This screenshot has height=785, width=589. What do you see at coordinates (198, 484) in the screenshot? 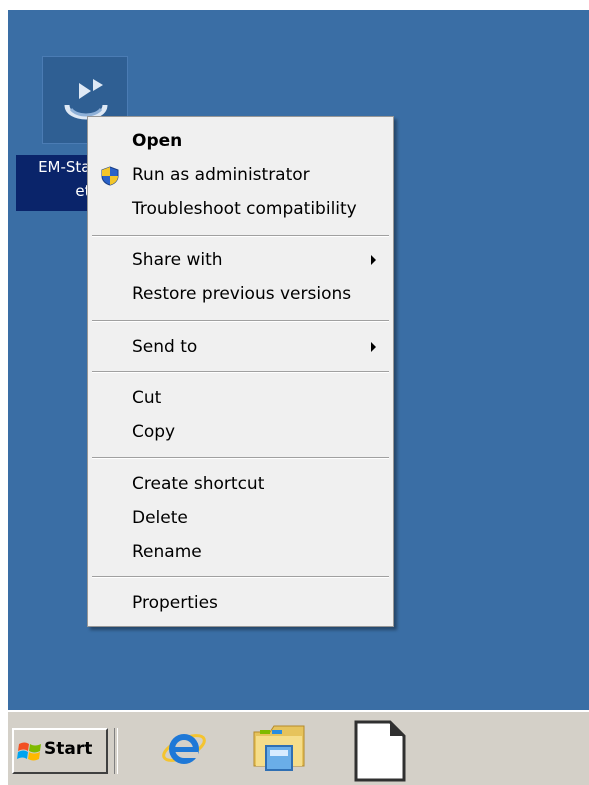
I see `menu-item-label: Create shortcut` at bounding box center [198, 484].